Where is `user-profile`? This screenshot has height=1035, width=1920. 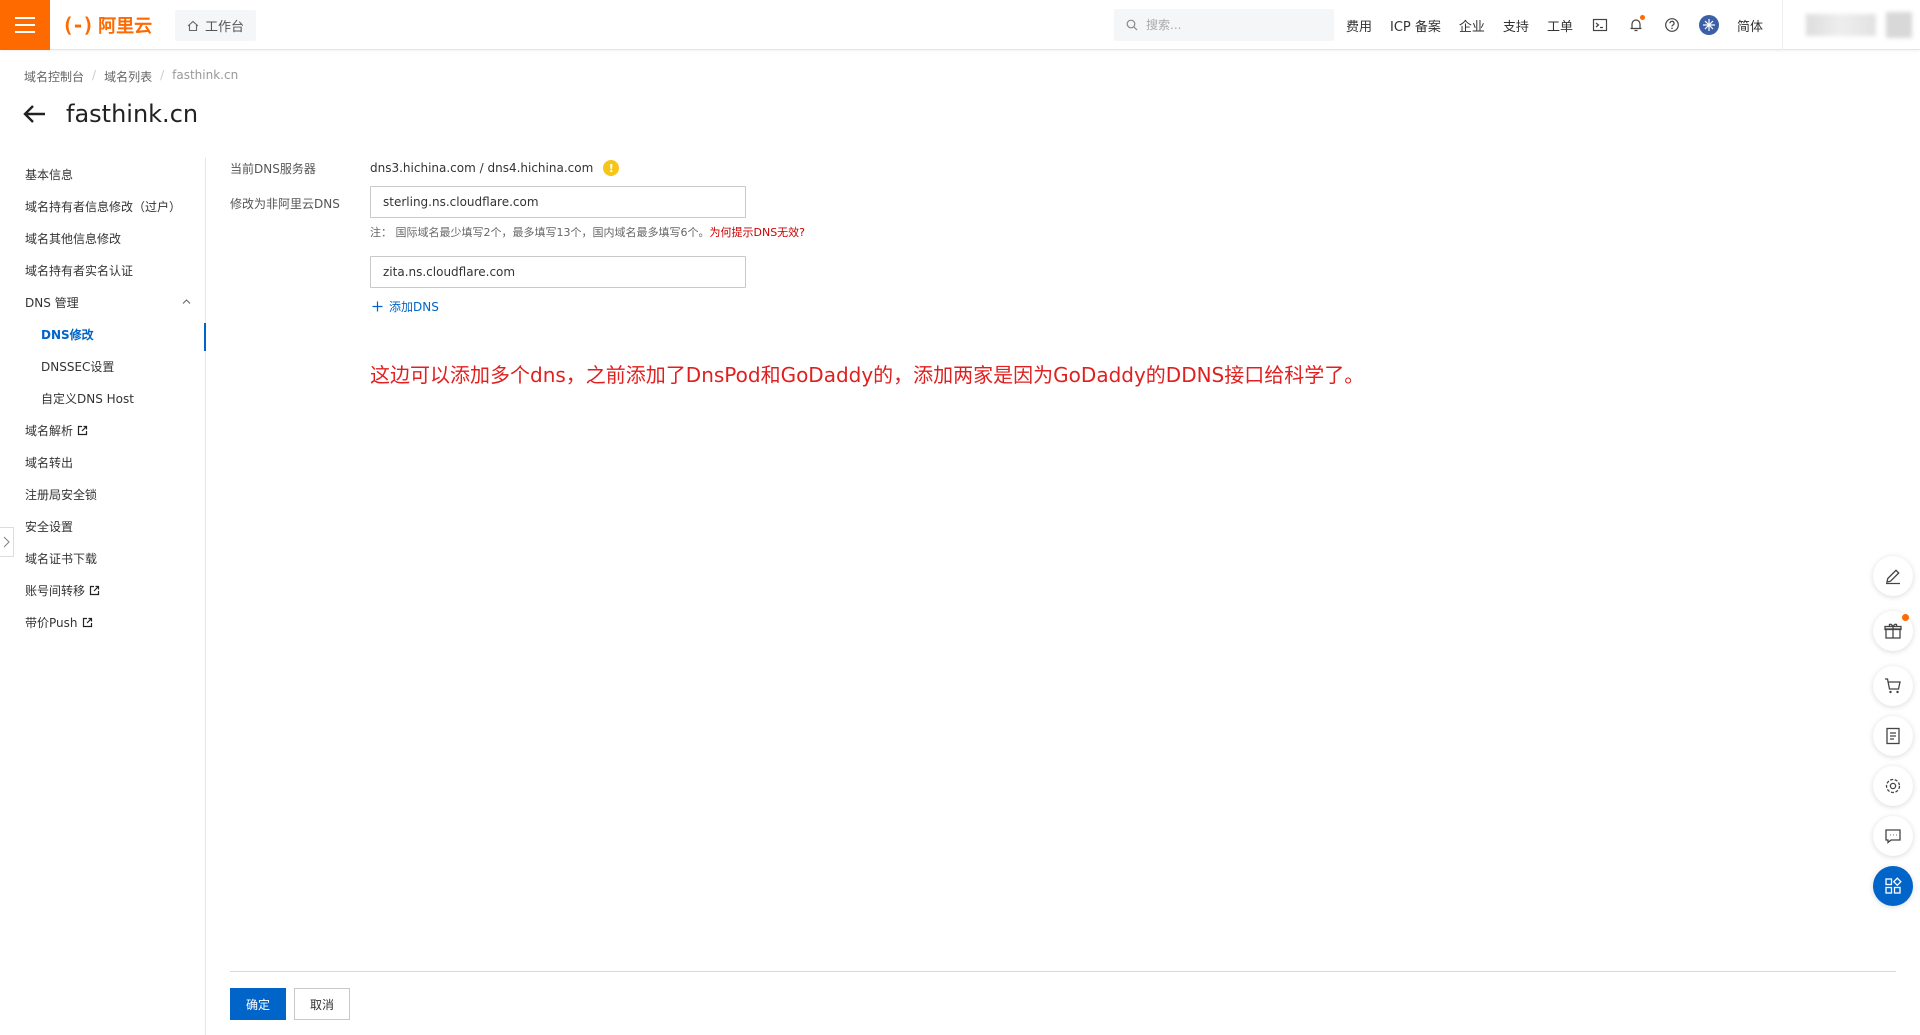
user-profile is located at coordinates (1851, 25).